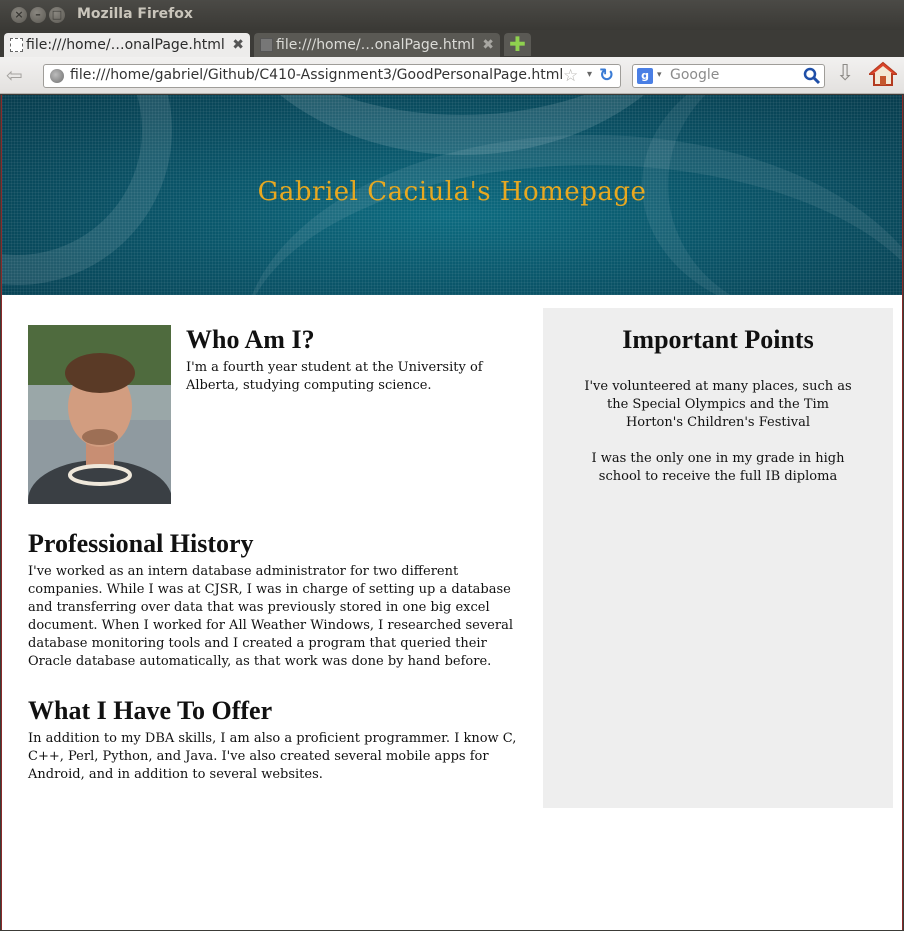 The width and height of the screenshot is (904, 931). I want to click on window-titlebar: × – □ Mozilla Firefox, so click(452, 15).